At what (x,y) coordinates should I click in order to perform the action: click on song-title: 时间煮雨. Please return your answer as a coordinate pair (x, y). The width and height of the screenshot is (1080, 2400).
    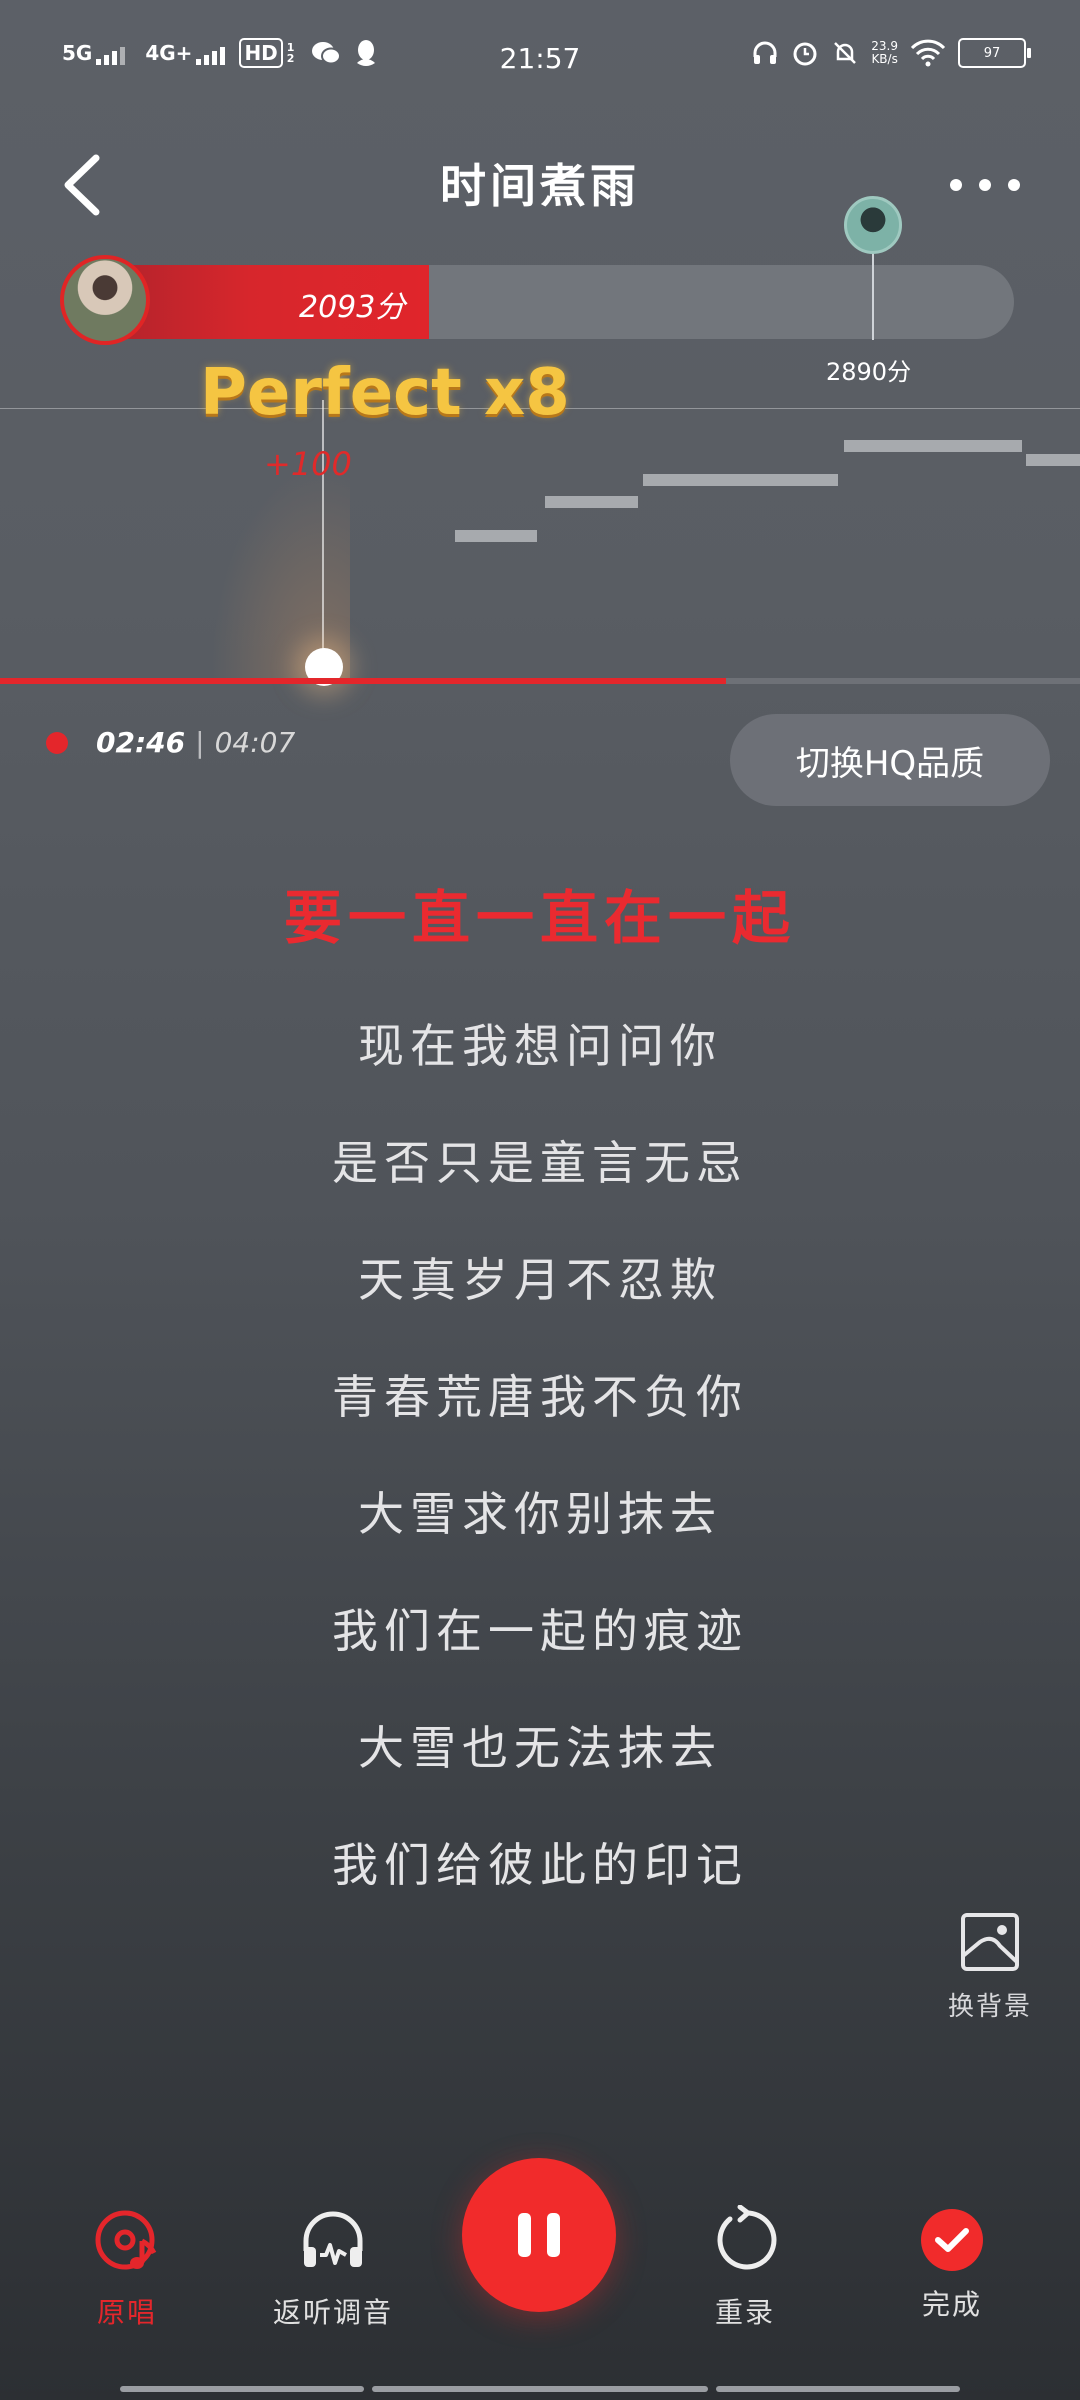
    Looking at the image, I should click on (540, 186).